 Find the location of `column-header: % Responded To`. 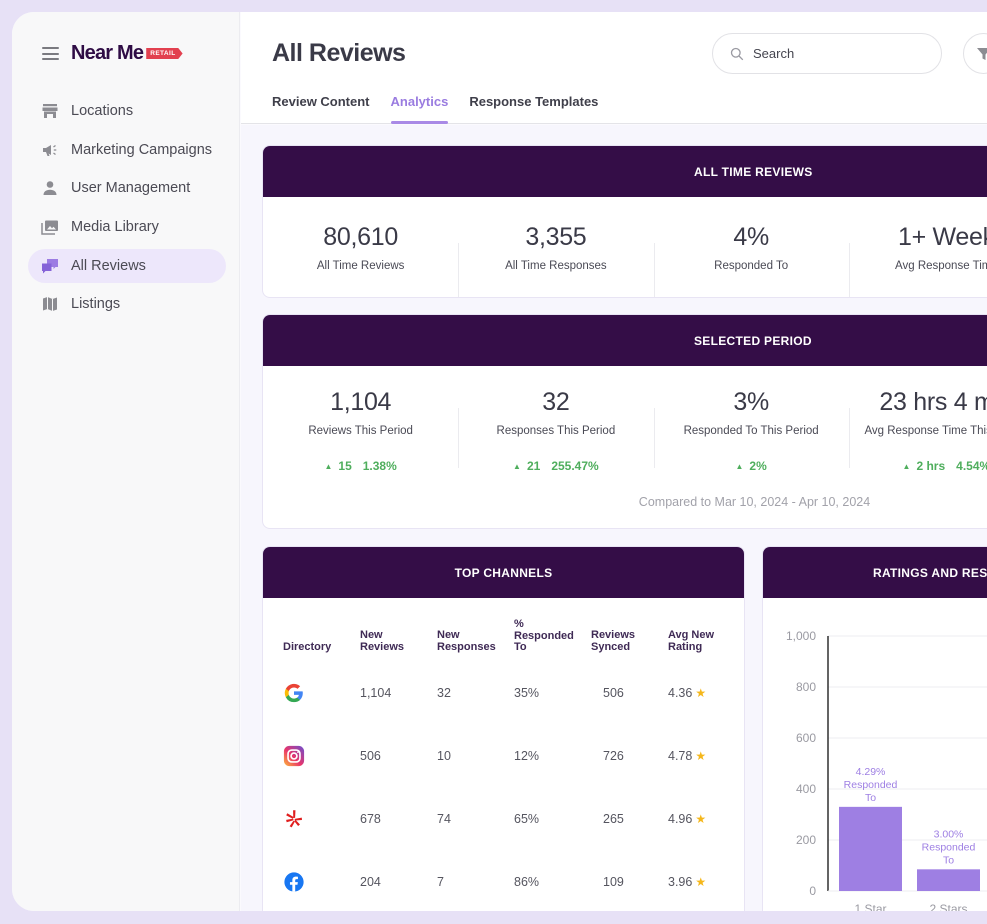

column-header: % Responded To is located at coordinates (549, 636).